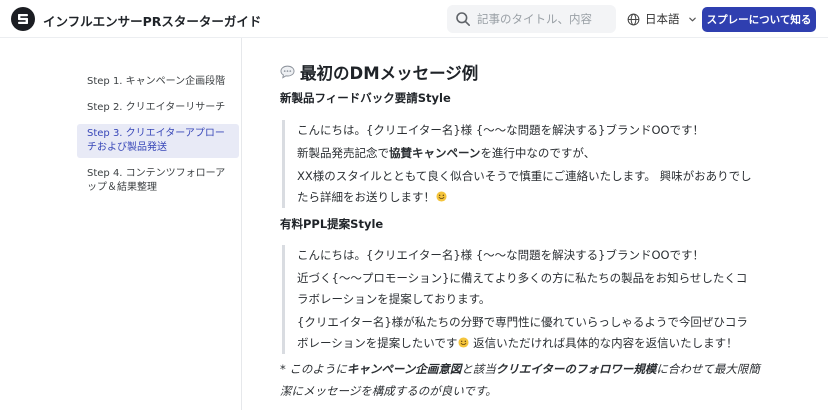 The height and width of the screenshot is (410, 828). What do you see at coordinates (463, 19) in the screenshot?
I see `search-icon` at bounding box center [463, 19].